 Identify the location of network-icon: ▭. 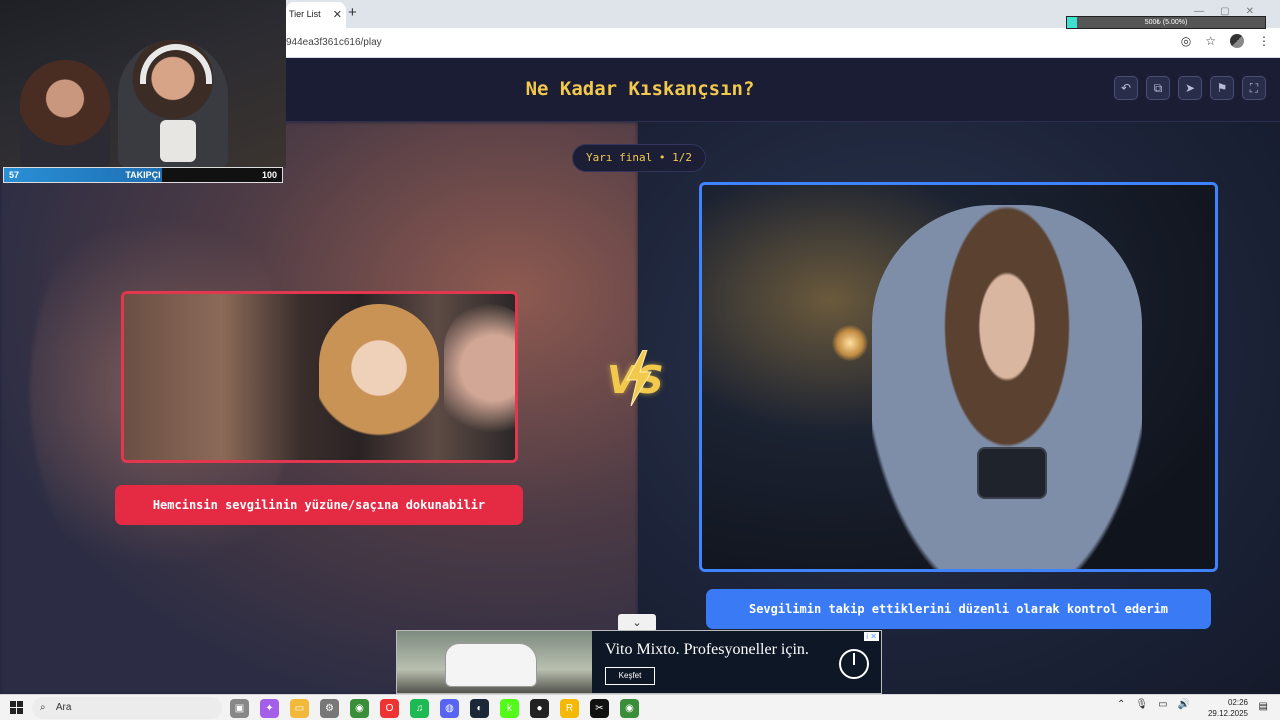
(1162, 704).